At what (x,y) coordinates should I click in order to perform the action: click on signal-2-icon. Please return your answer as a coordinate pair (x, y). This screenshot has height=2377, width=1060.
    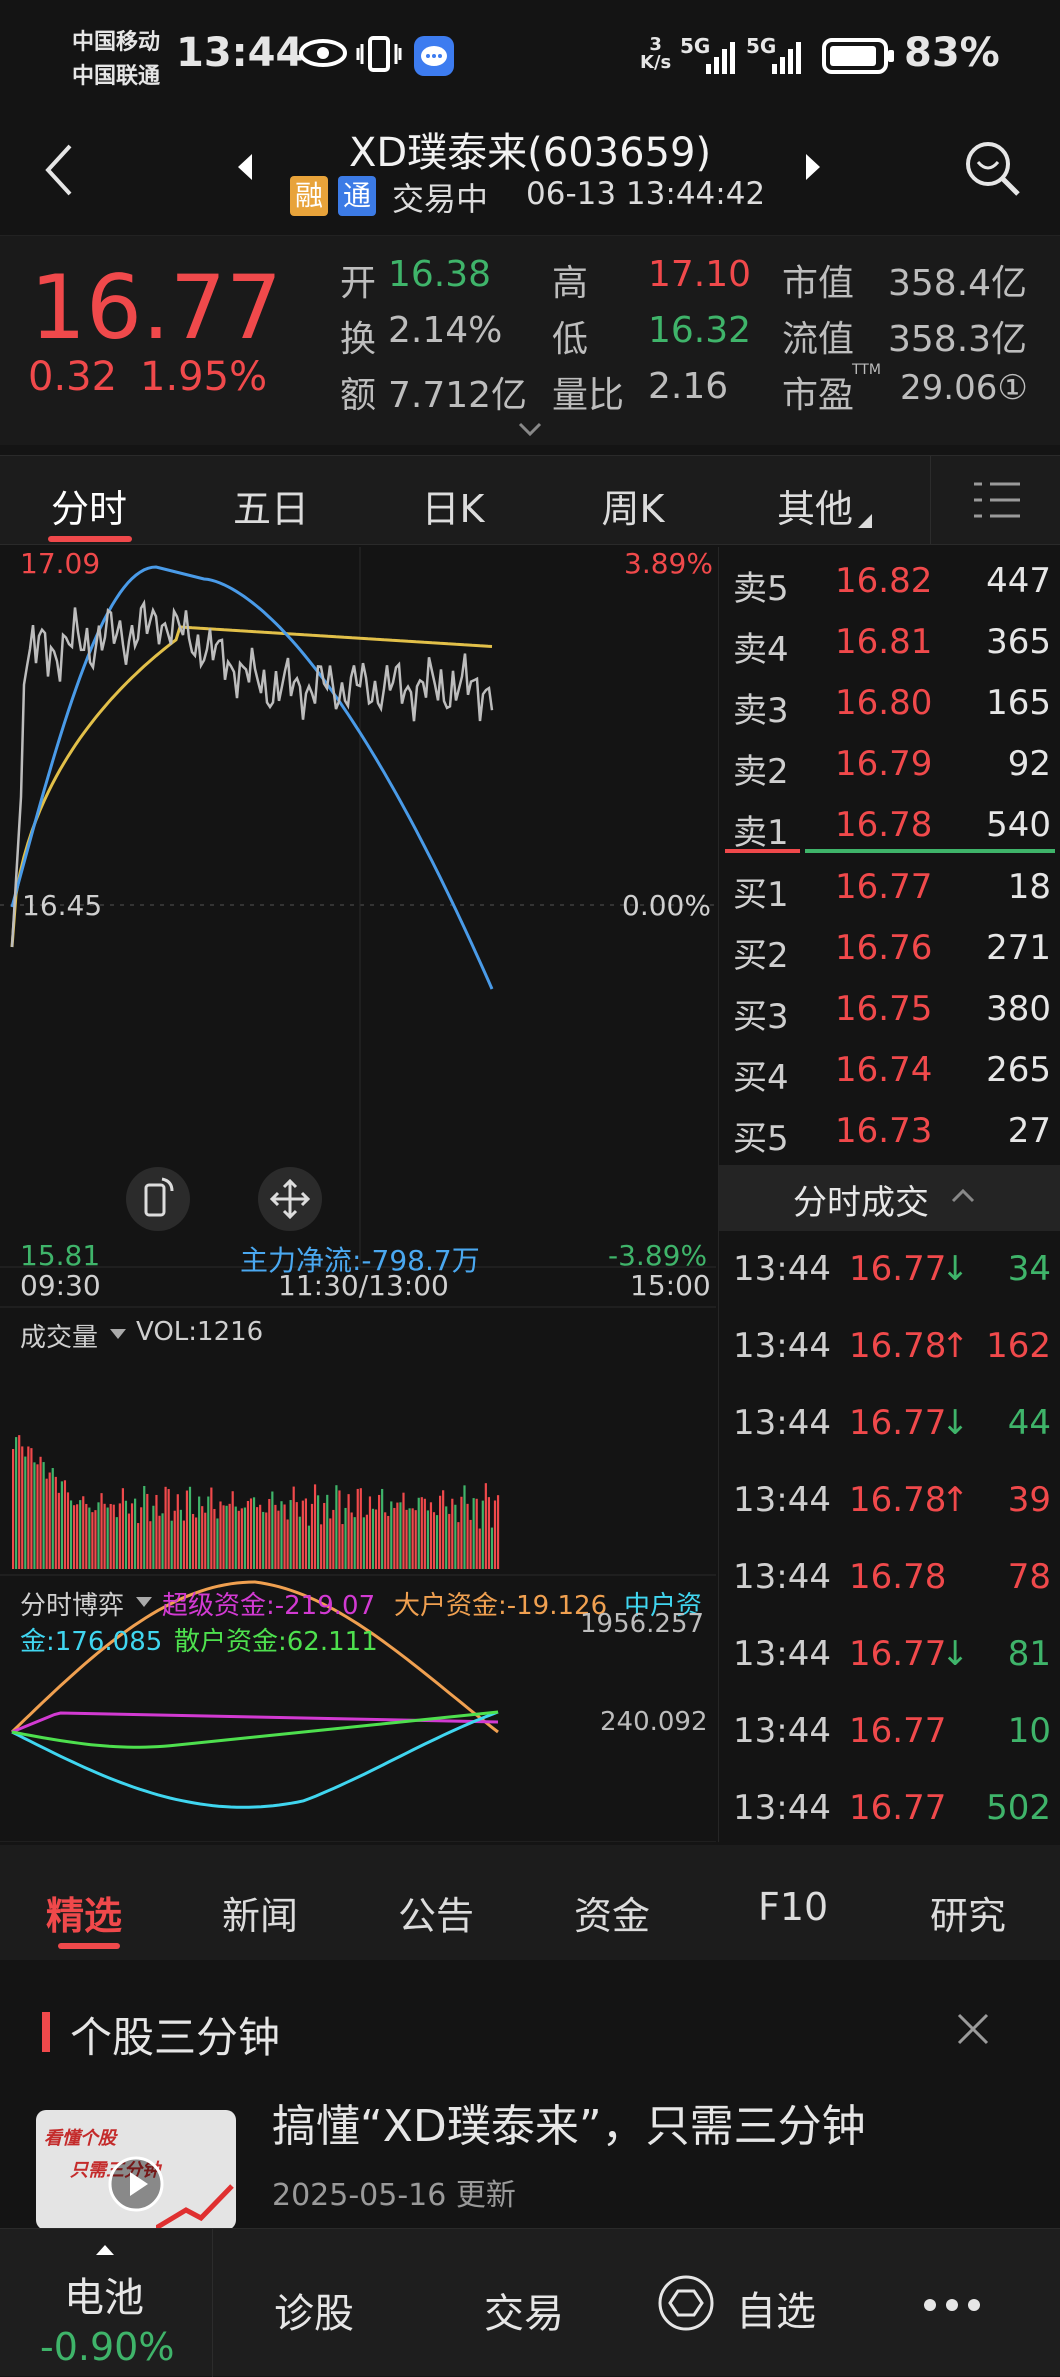
    Looking at the image, I should click on (786, 58).